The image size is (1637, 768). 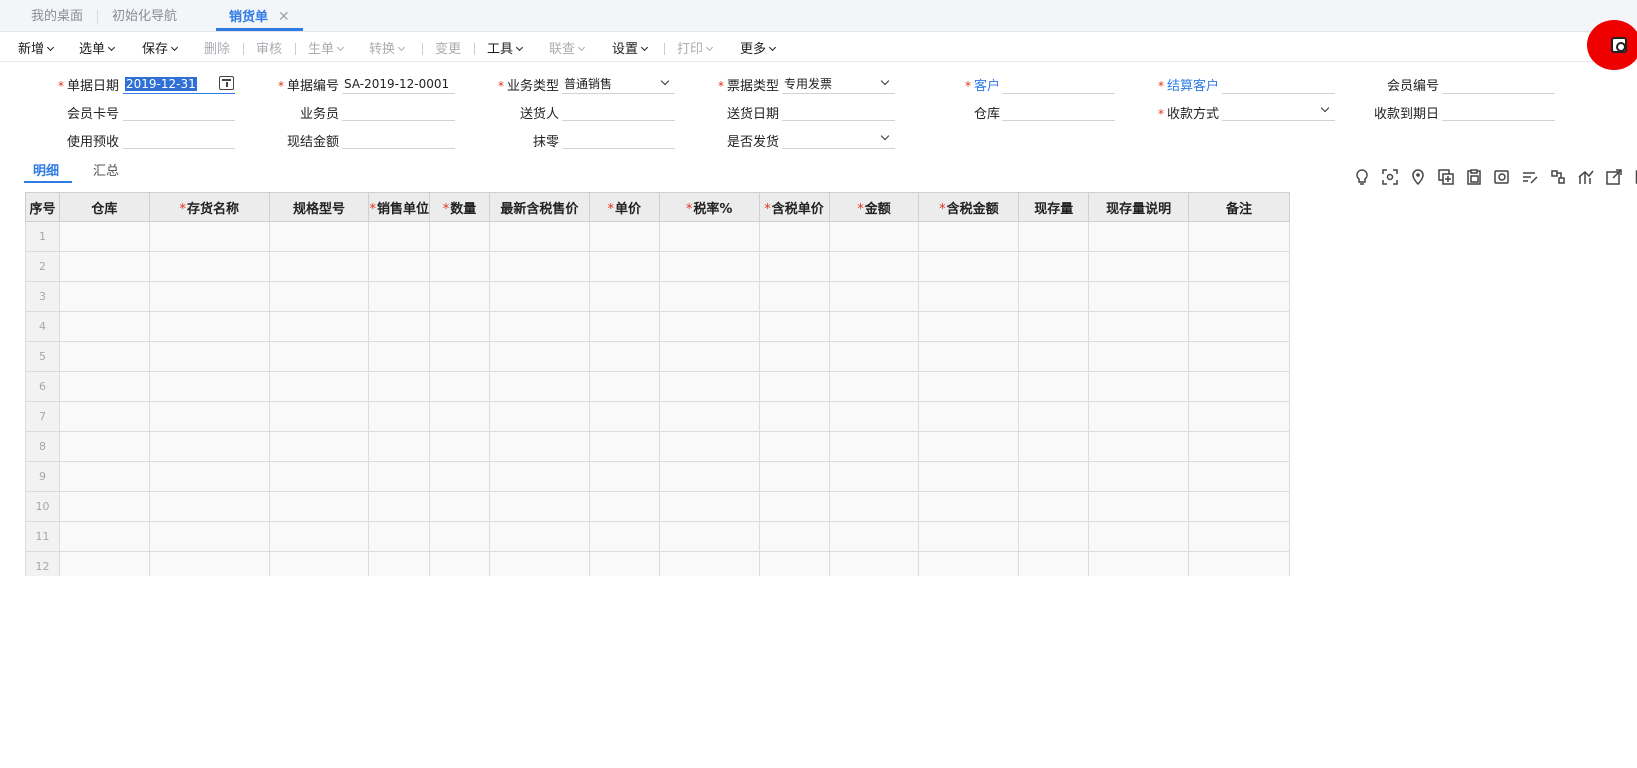 What do you see at coordinates (709, 207) in the screenshot?
I see `grid-header-cell: *税率%` at bounding box center [709, 207].